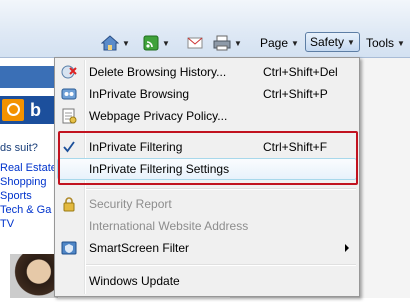 The width and height of the screenshot is (410, 302). Describe the element at coordinates (29, 110) in the screenshot. I see `search-logo-bar: b` at that location.